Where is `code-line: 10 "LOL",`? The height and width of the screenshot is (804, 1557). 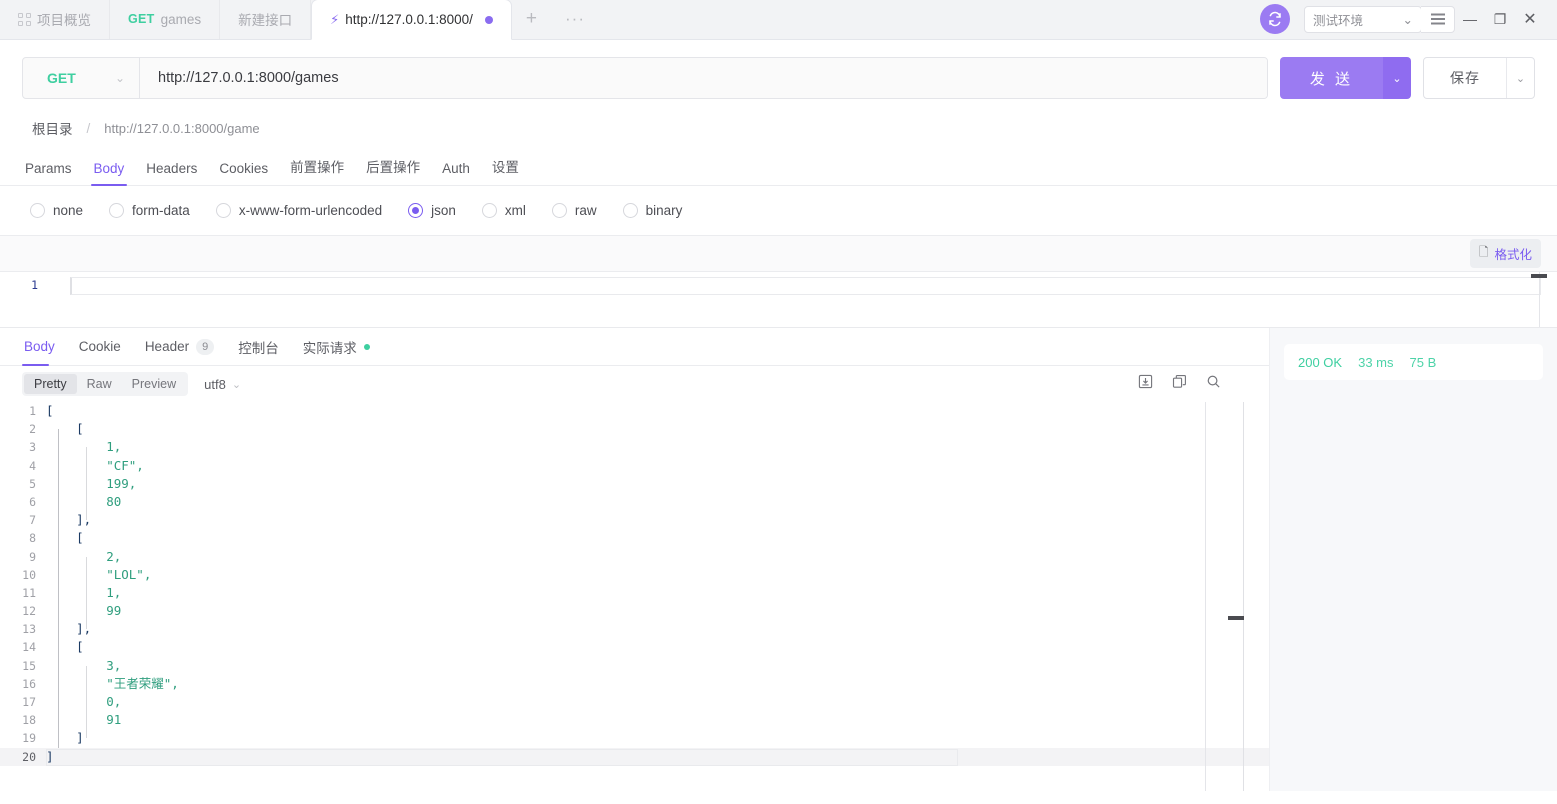 code-line: 10 "LOL", is located at coordinates (634, 579).